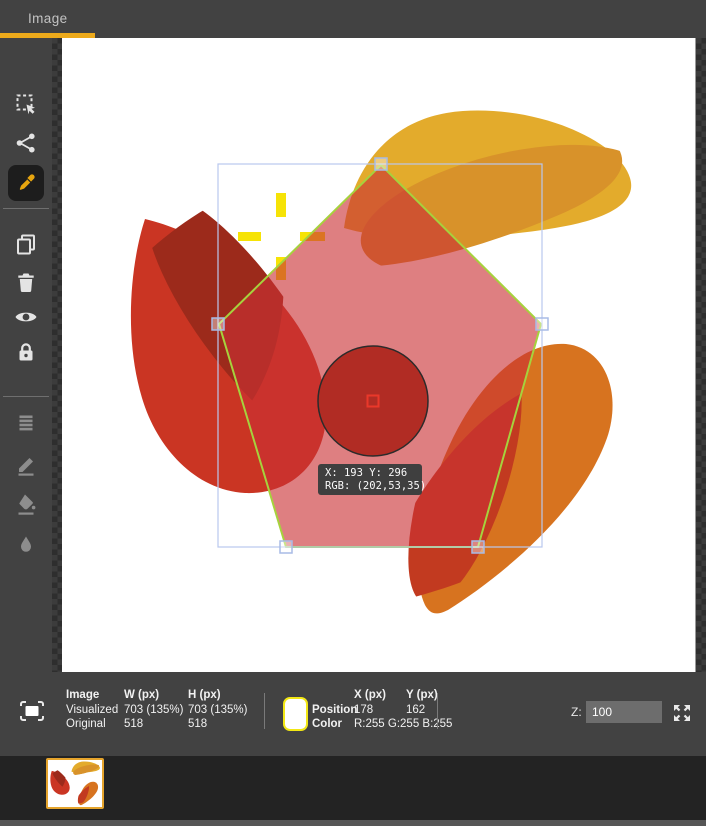 The image size is (706, 826). I want to click on pointer-x: 178, so click(364, 709).